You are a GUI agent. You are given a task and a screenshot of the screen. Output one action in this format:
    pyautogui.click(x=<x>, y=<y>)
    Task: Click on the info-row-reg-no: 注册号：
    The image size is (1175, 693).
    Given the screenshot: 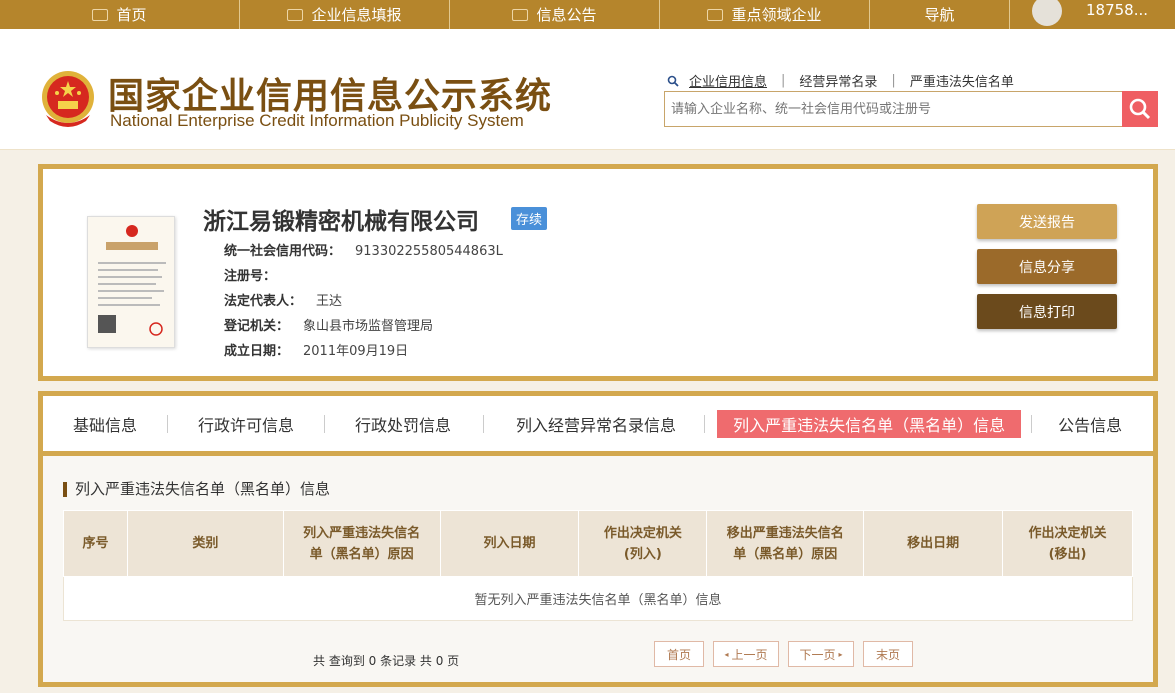 What is the action you would take?
    pyautogui.click(x=257, y=274)
    